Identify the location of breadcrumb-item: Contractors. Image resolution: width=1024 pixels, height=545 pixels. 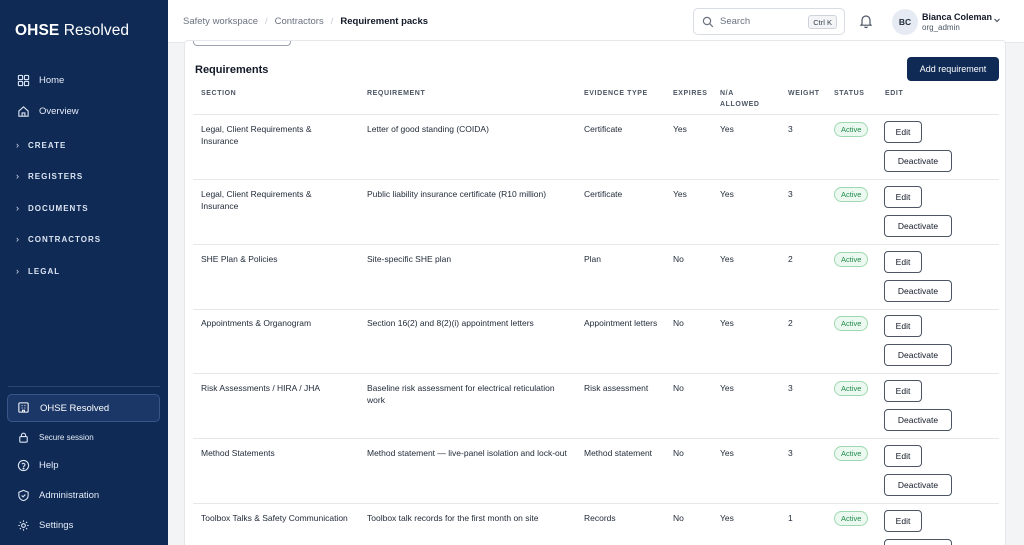
(299, 21).